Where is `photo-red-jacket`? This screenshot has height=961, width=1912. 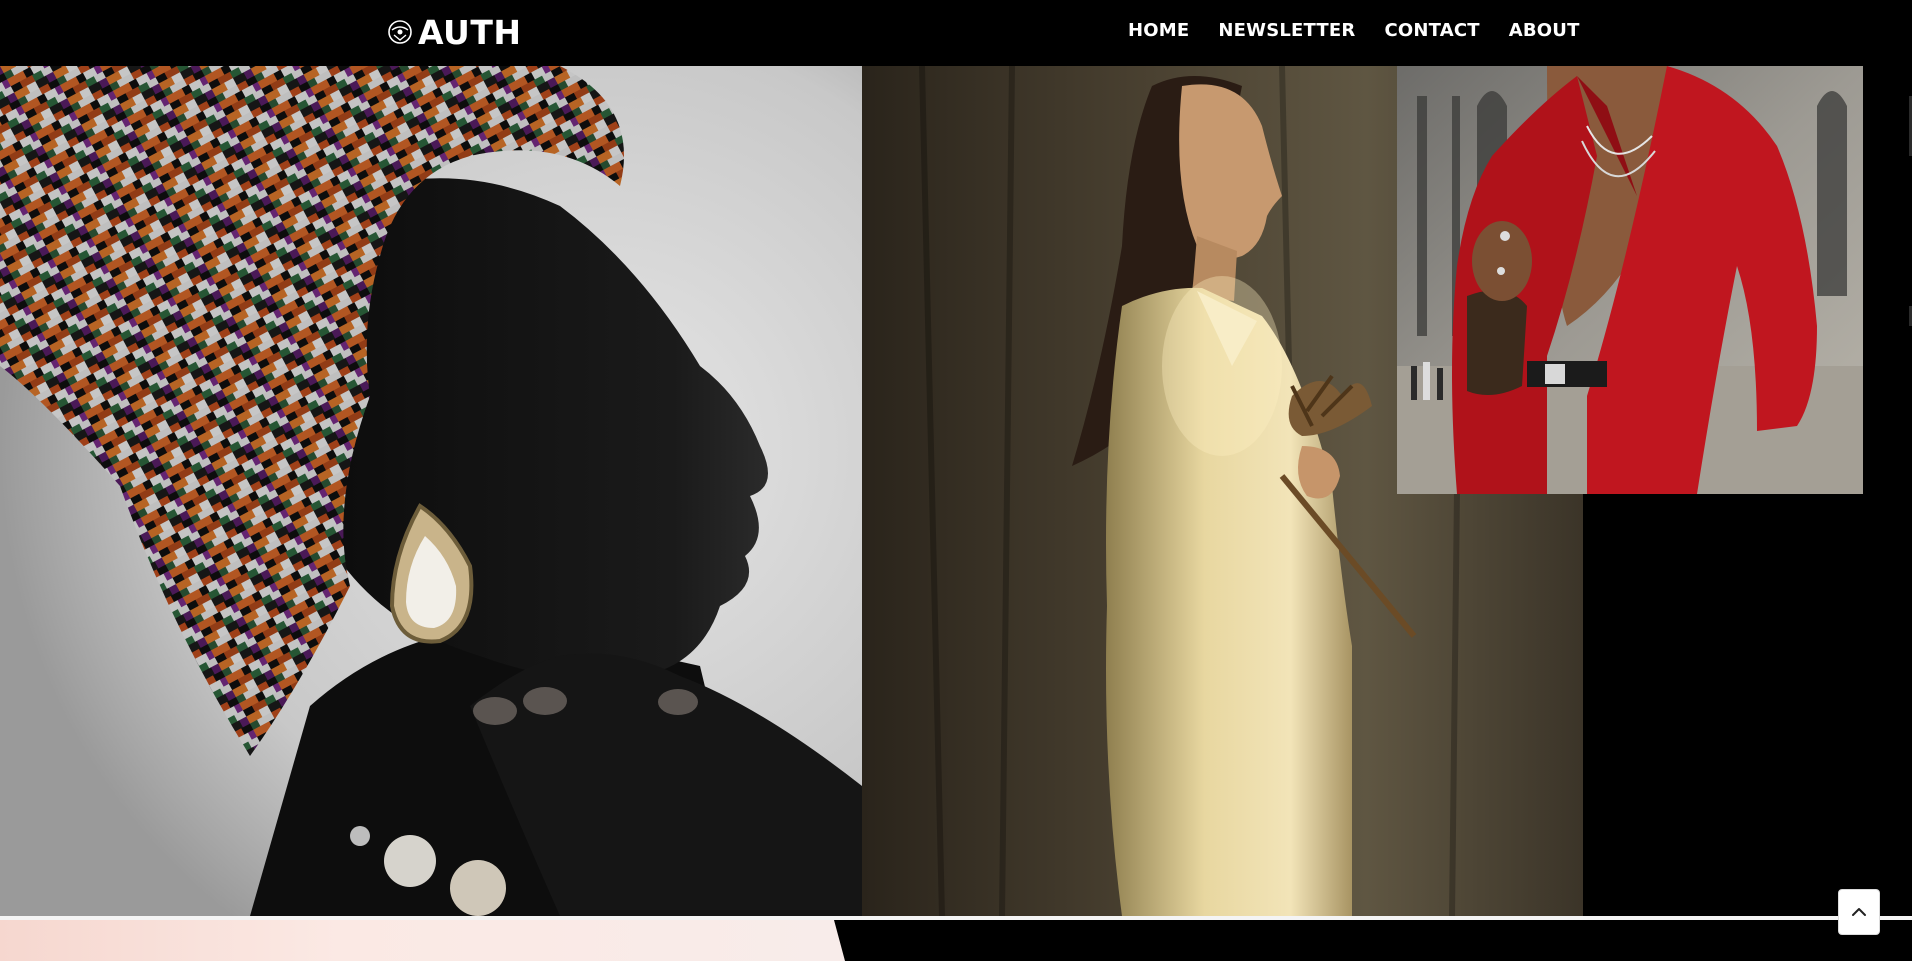
photo-red-jacket is located at coordinates (1630, 280).